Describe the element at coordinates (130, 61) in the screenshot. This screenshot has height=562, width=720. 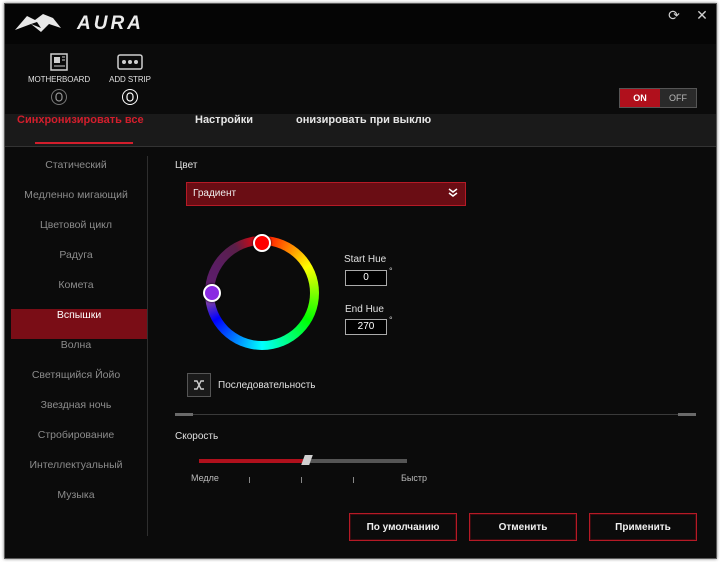
I see `led-strip-icon` at that location.